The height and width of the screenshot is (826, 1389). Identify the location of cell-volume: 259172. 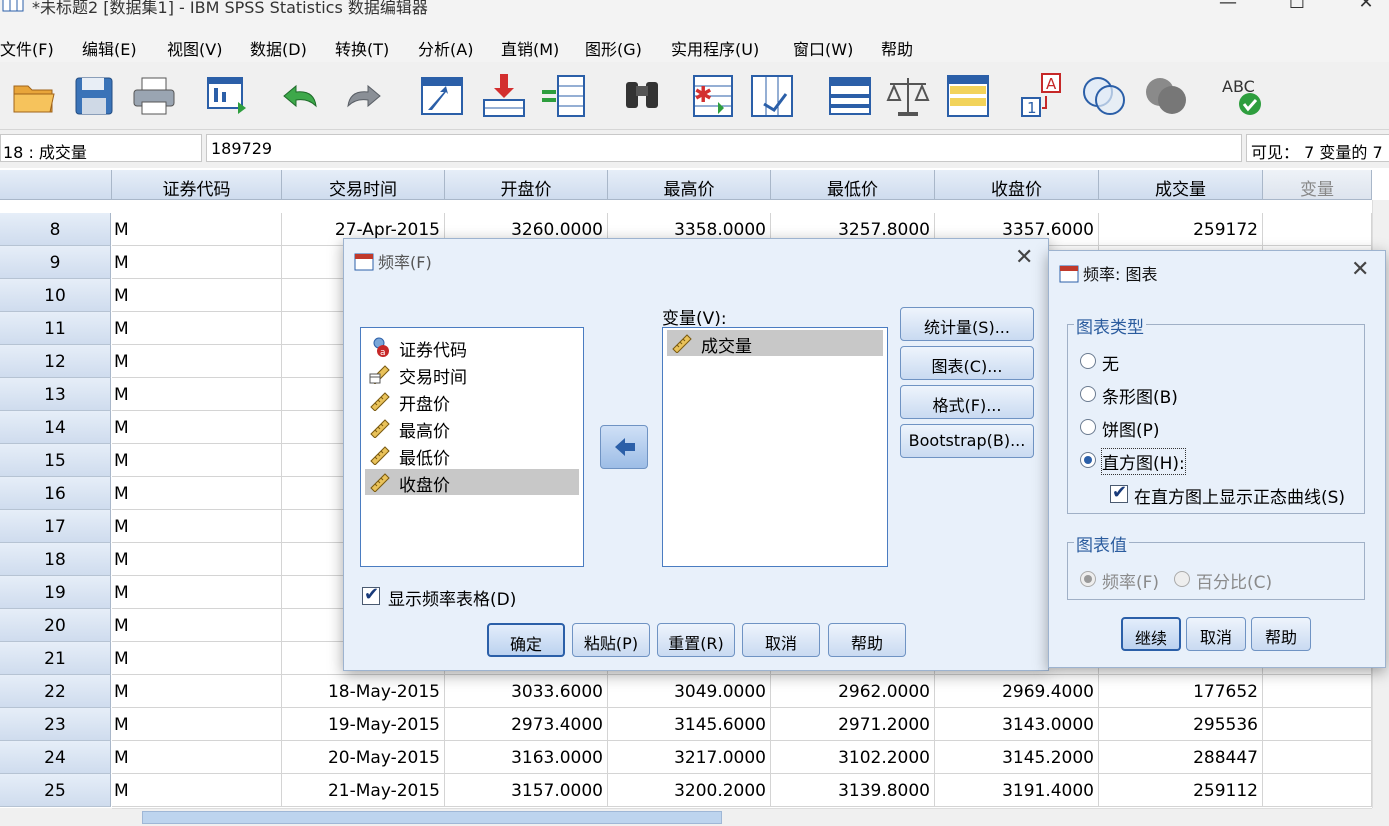
(1181, 229).